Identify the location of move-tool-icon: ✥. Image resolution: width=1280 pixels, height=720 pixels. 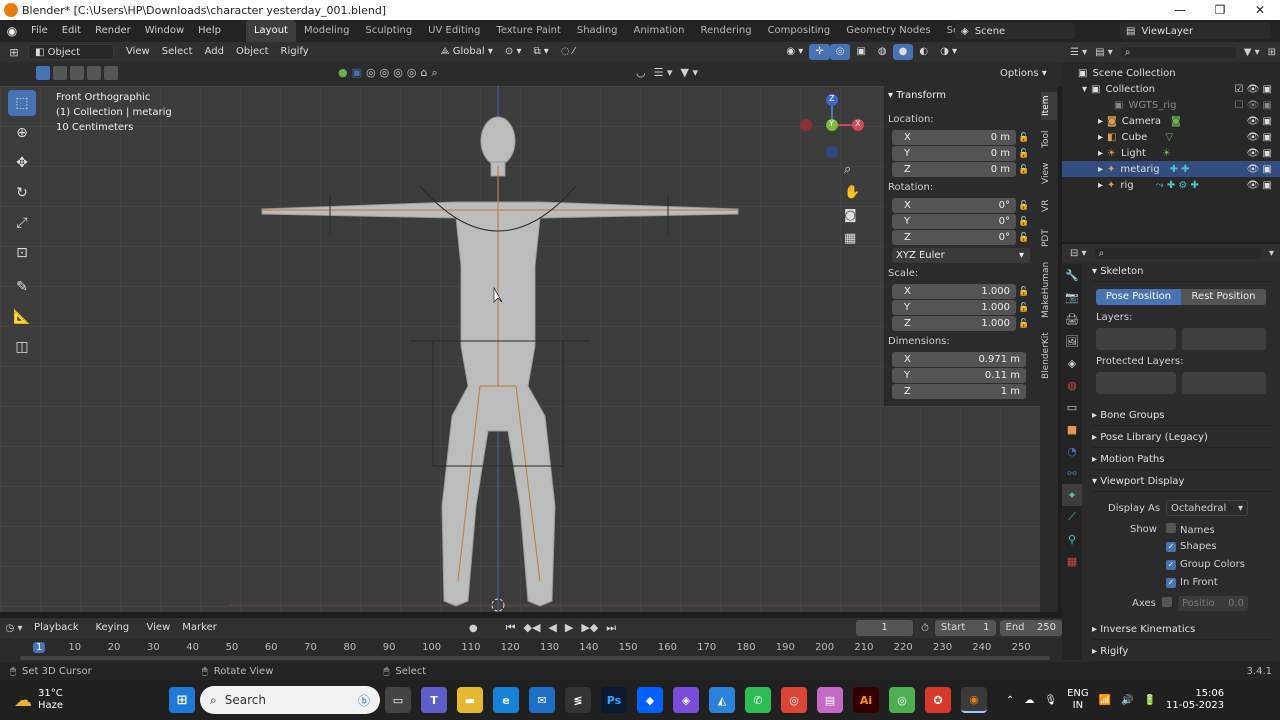
(22, 163).